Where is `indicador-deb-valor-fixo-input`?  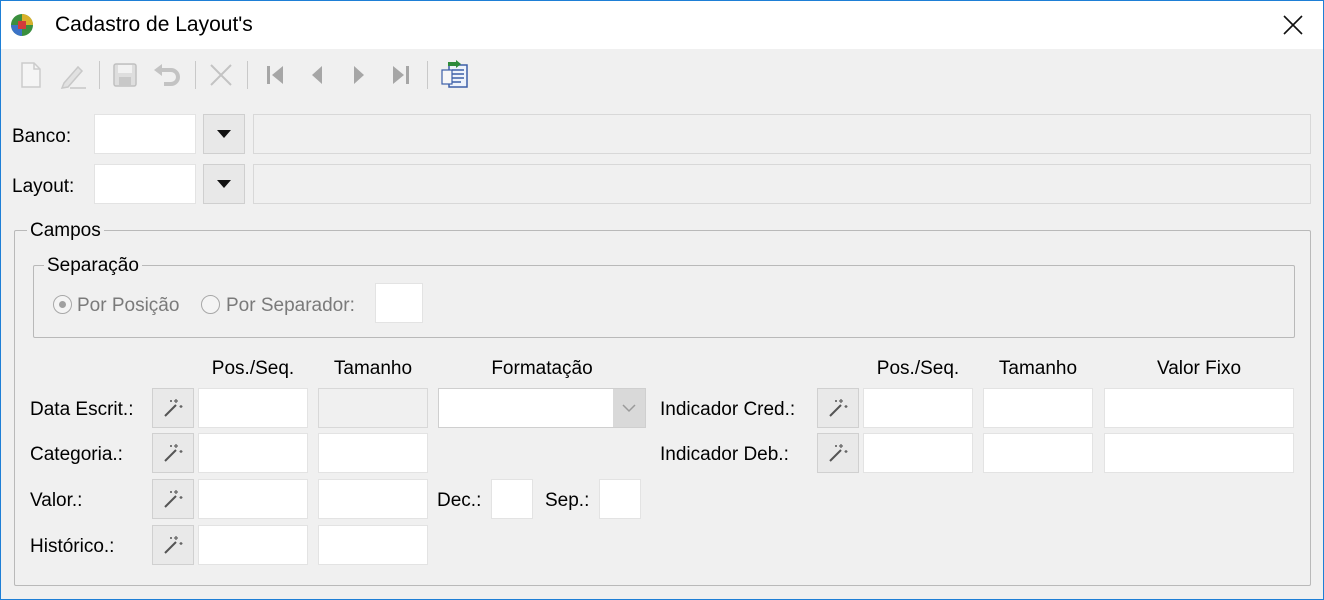
indicador-deb-valor-fixo-input is located at coordinates (1199, 453).